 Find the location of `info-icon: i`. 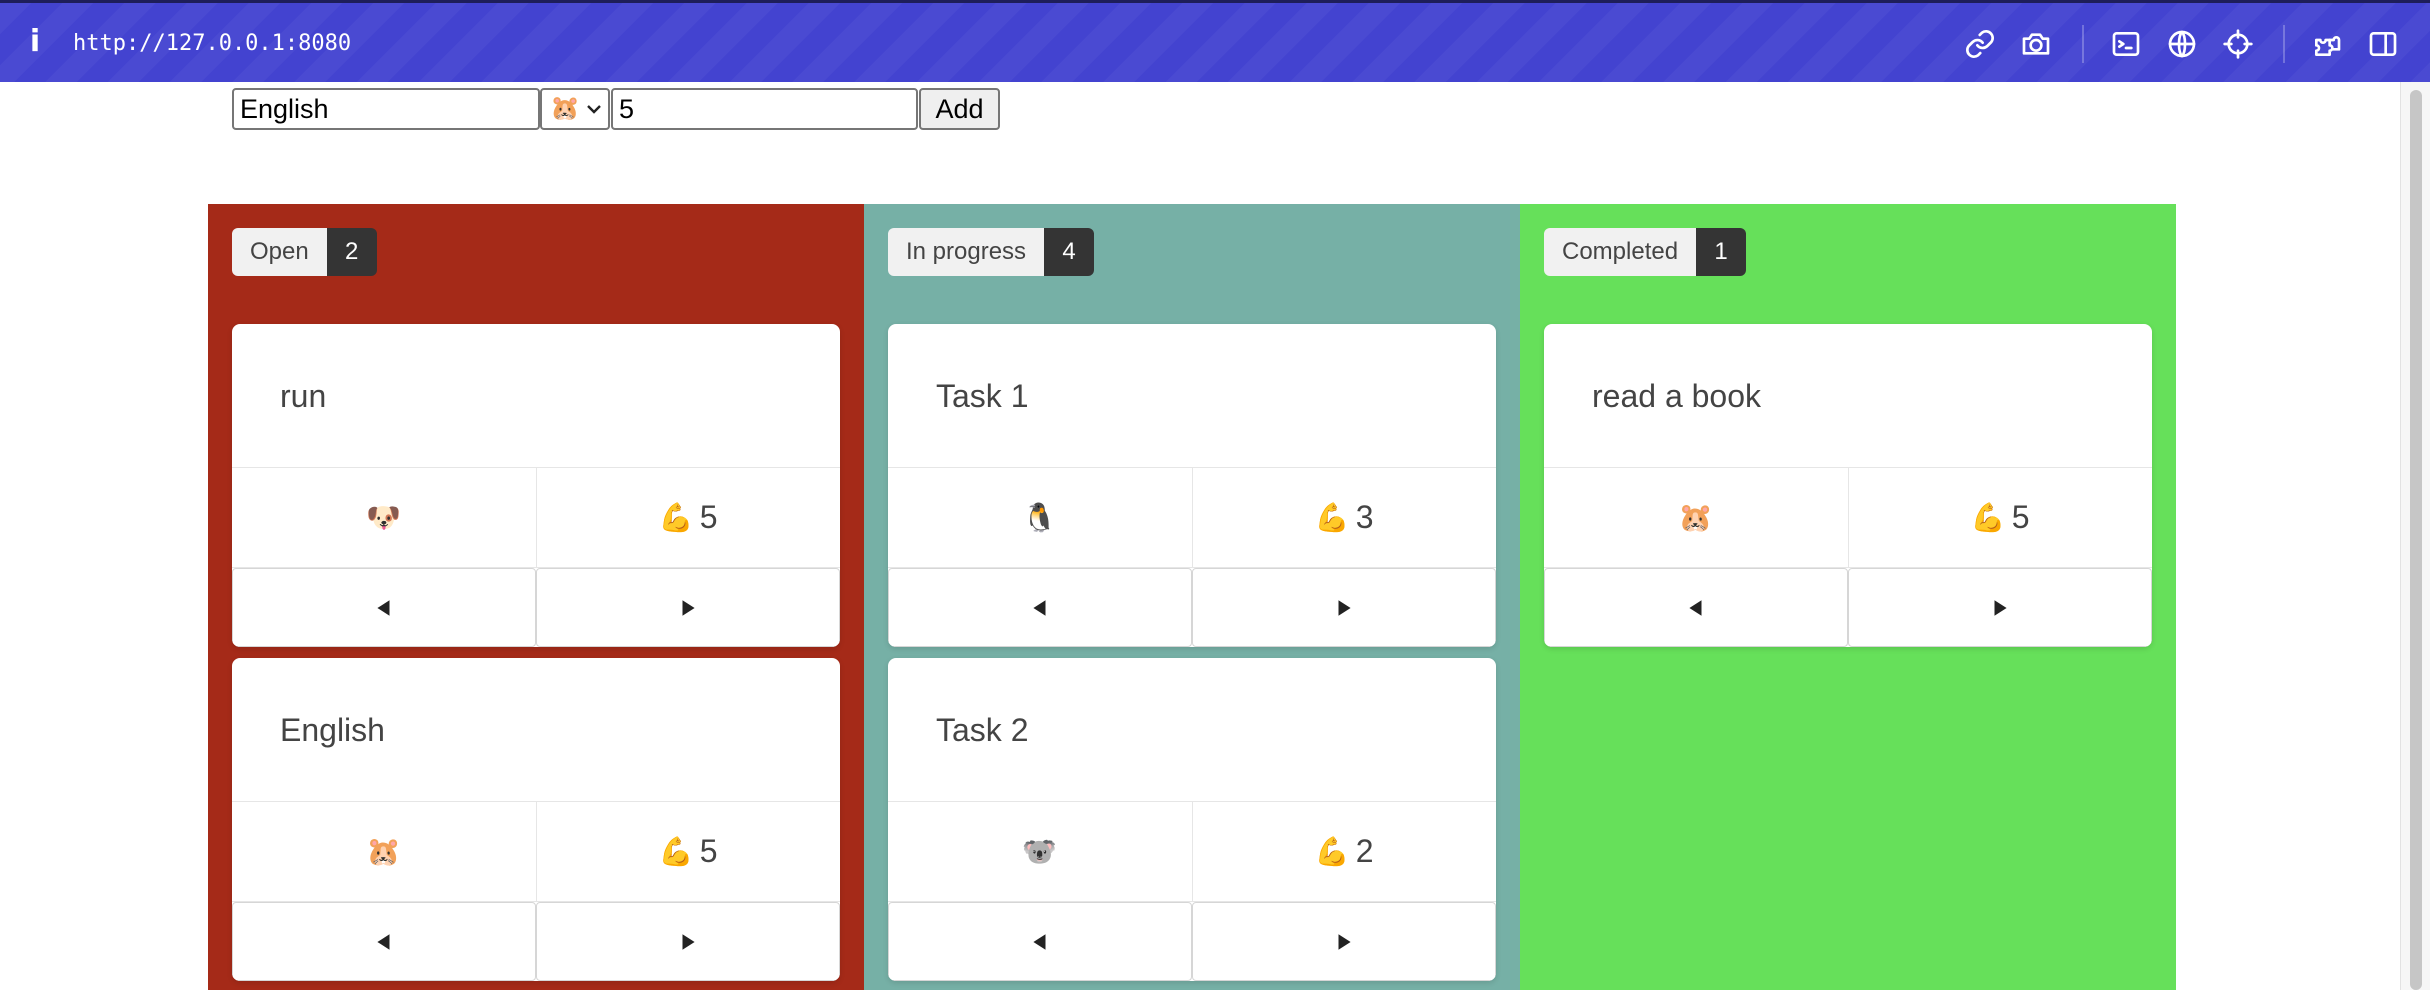

info-icon: i is located at coordinates (35, 42).